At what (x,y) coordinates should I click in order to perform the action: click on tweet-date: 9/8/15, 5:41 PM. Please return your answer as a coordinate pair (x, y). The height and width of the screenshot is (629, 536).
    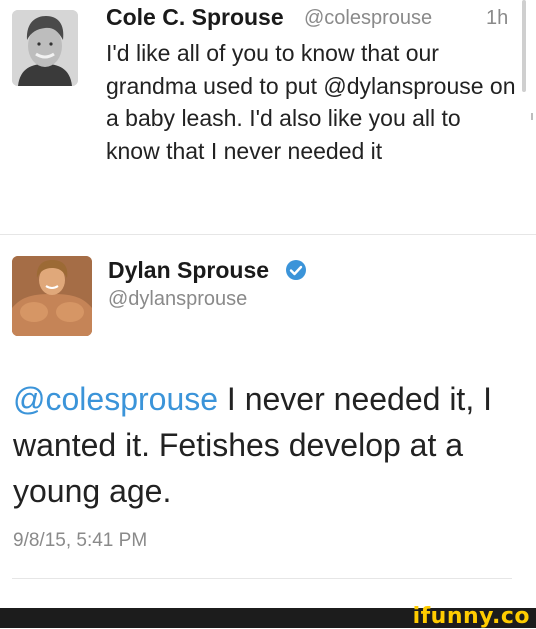
    Looking at the image, I should click on (80, 541).